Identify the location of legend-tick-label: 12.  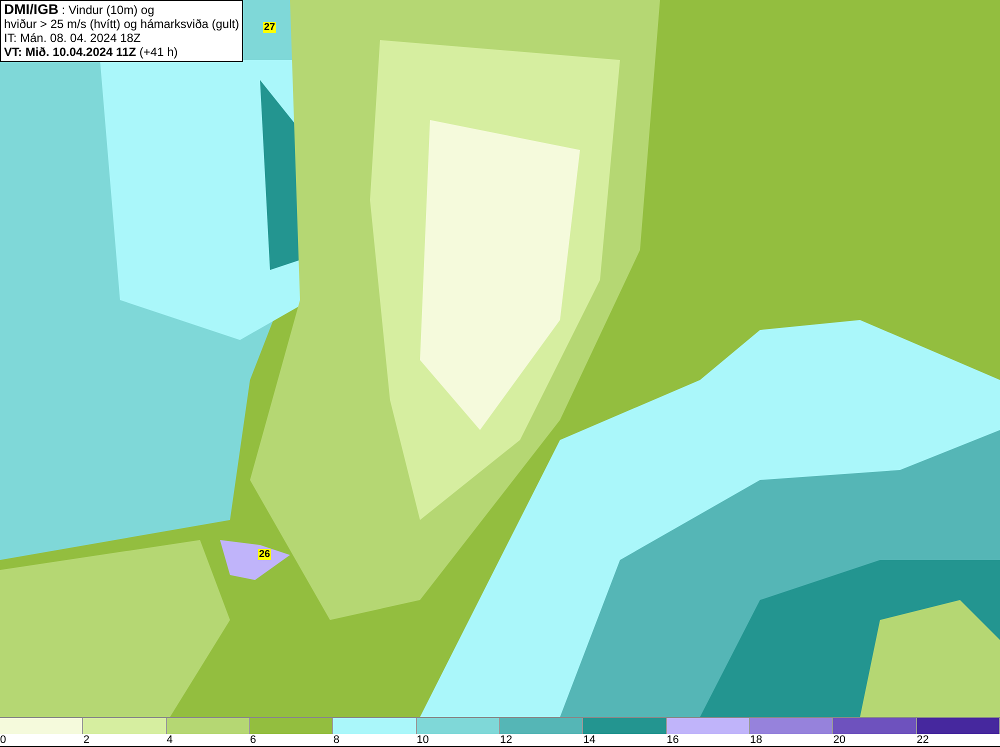
(506, 740).